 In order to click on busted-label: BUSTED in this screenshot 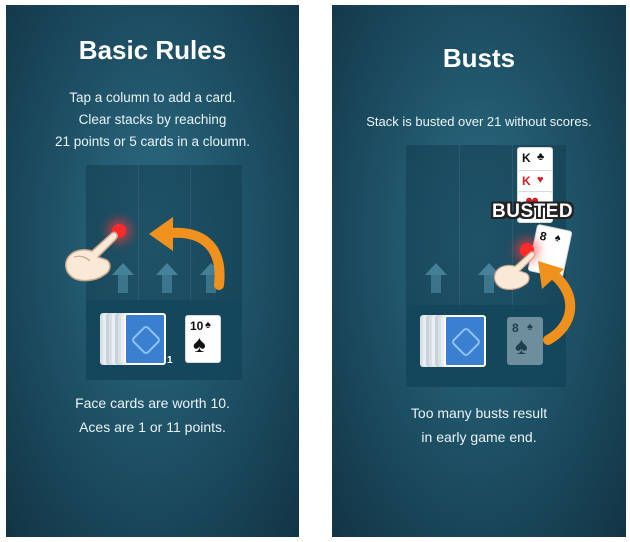, I will do `click(533, 211)`.